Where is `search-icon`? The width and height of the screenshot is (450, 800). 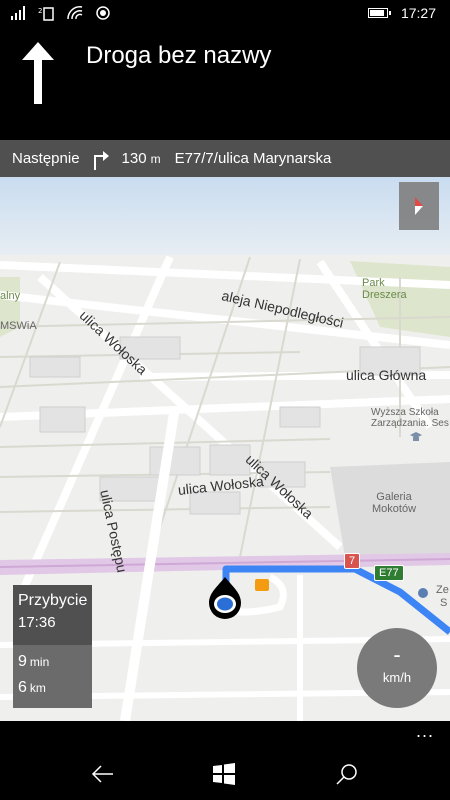
search-icon is located at coordinates (346, 774).